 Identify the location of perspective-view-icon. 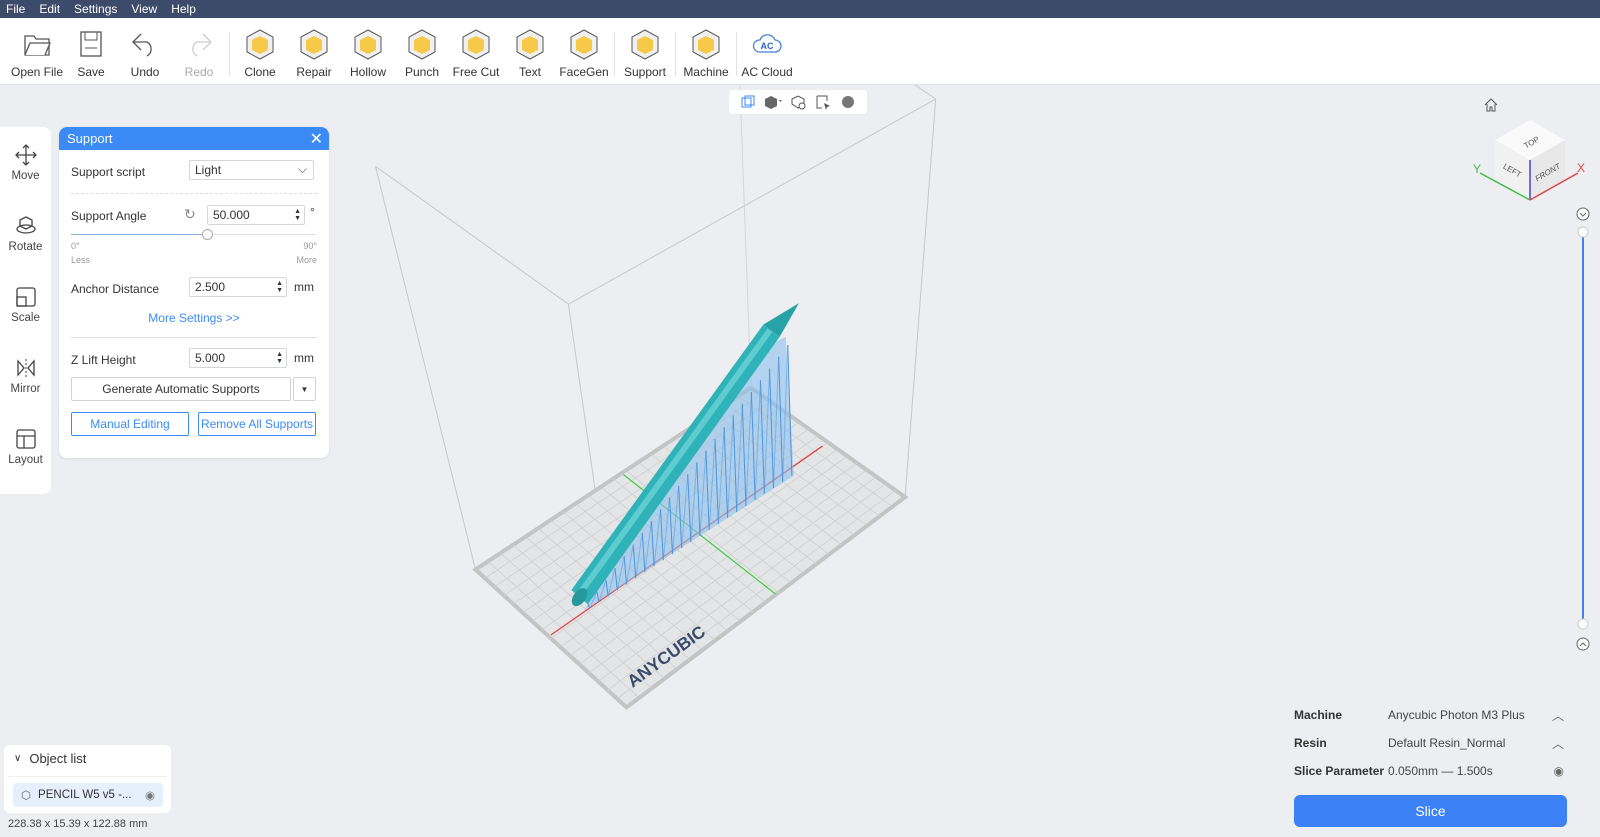
(748, 102).